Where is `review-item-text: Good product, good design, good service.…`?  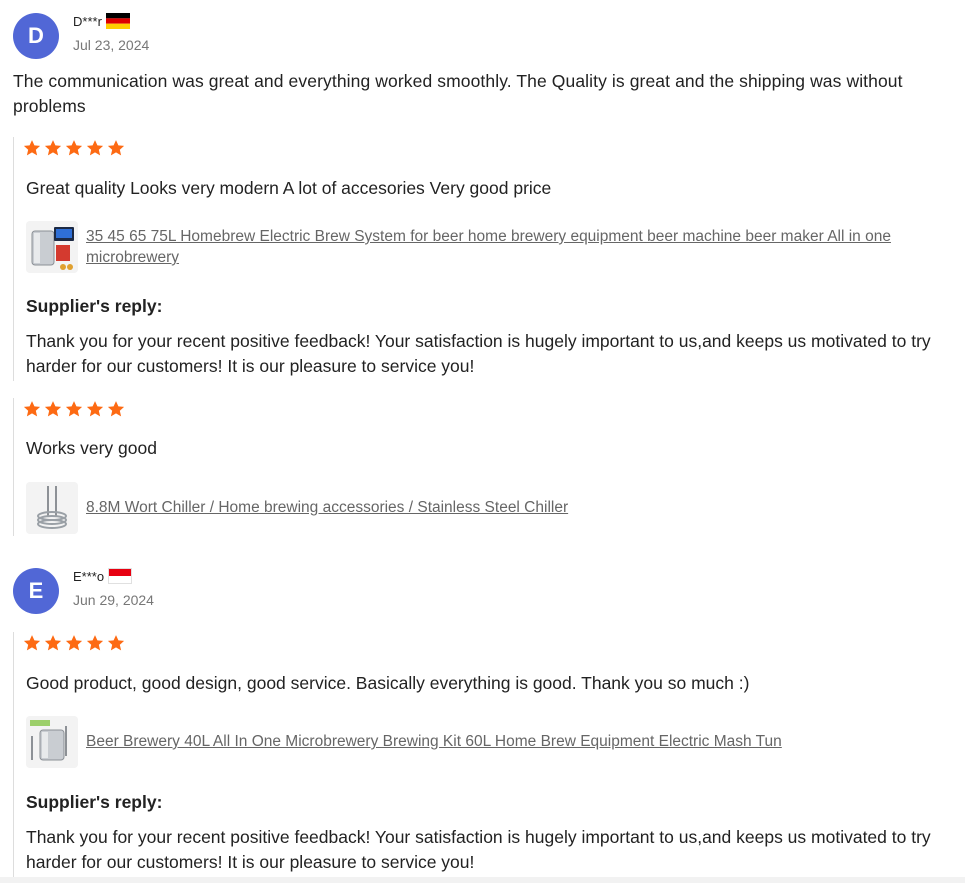
review-item-text: Good product, good design, good service.… is located at coordinates (388, 683).